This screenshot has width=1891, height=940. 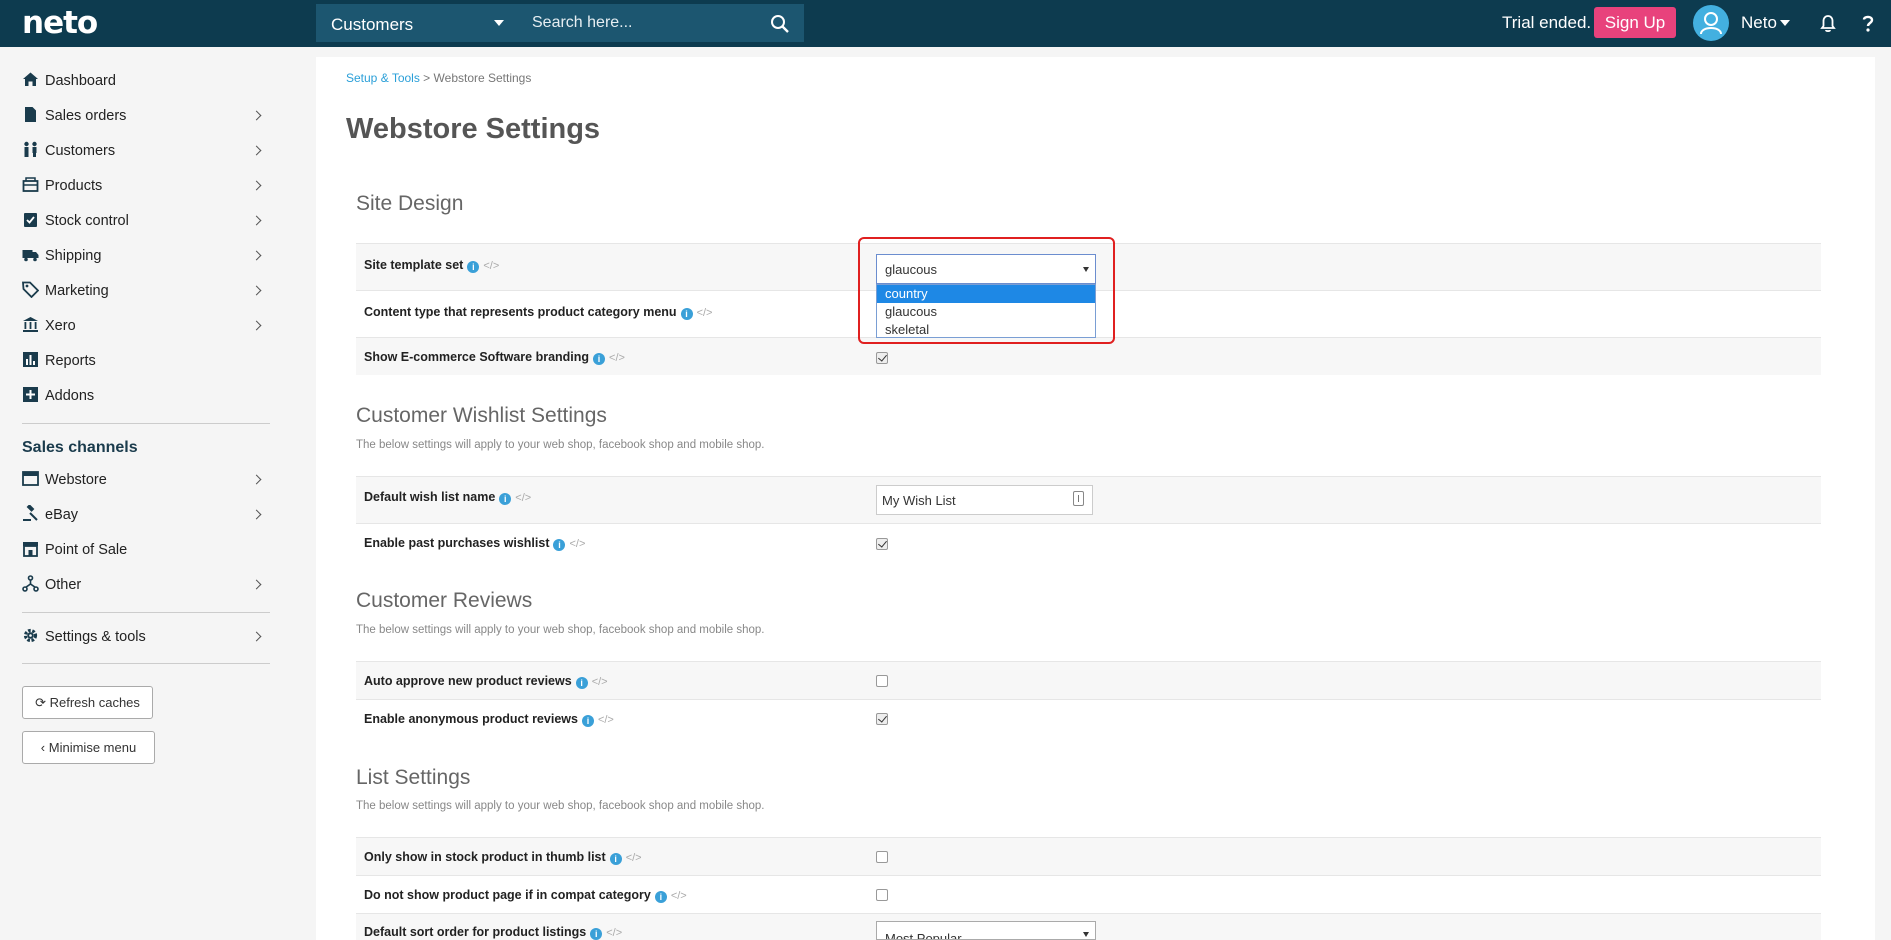 What do you see at coordinates (1828, 23) in the screenshot?
I see `bell-icon` at bounding box center [1828, 23].